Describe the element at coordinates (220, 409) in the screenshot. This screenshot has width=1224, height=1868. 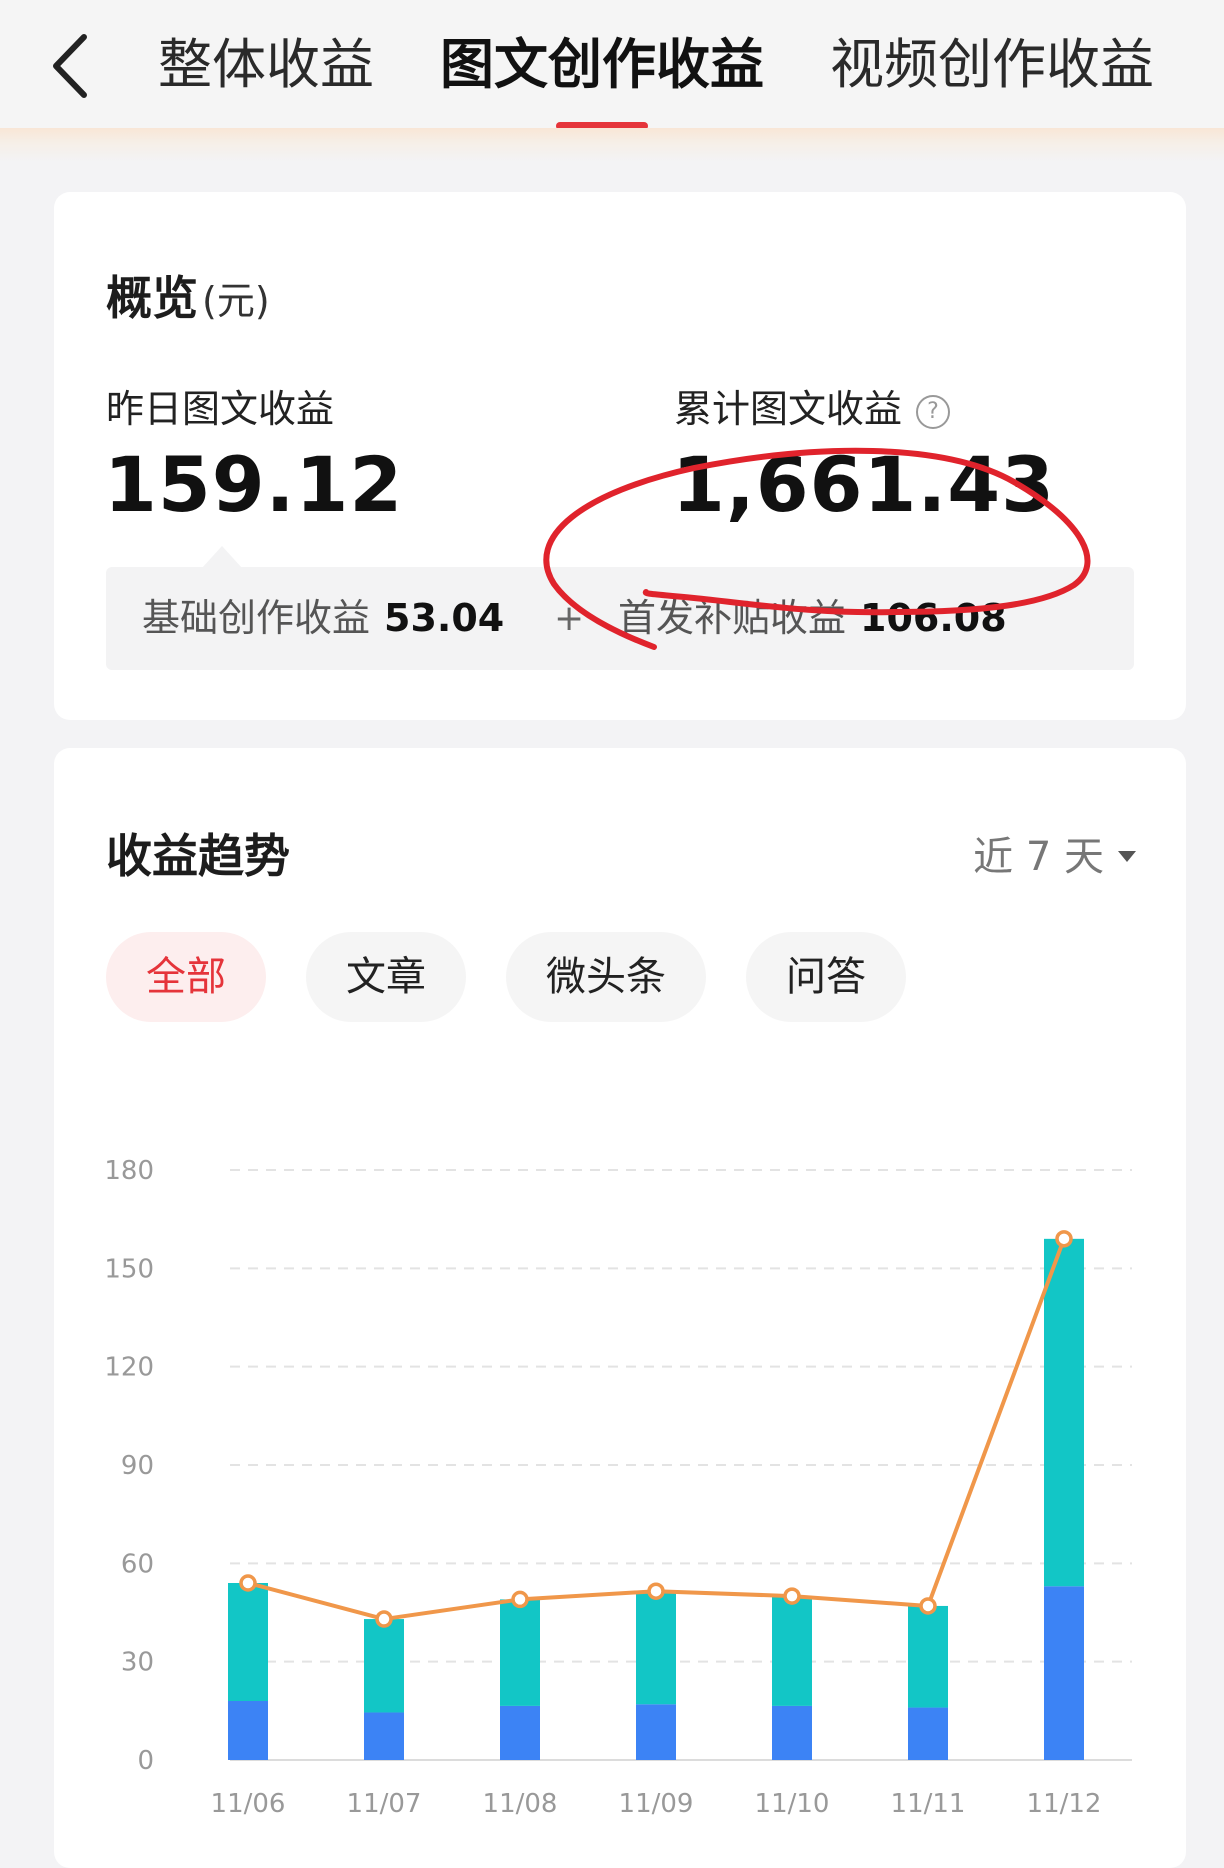
I see `yesterday-income-label: 昨日图文收益` at that location.